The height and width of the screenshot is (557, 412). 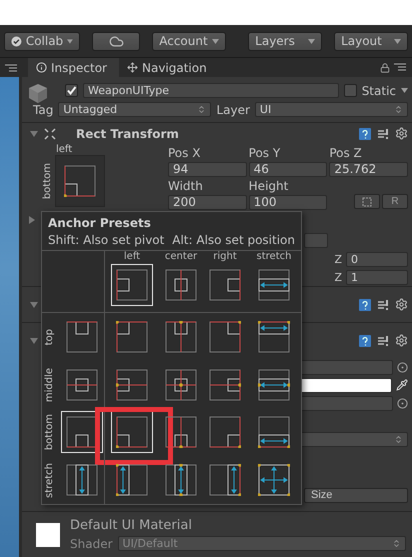 What do you see at coordinates (331, 109) in the screenshot?
I see `layer-dropdown: UI` at bounding box center [331, 109].